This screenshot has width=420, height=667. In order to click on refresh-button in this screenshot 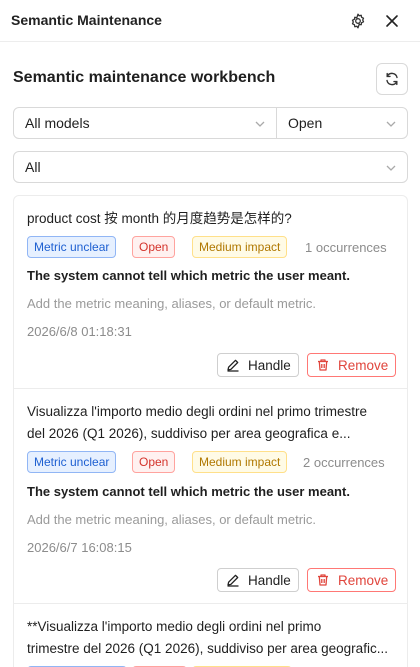, I will do `click(392, 79)`.